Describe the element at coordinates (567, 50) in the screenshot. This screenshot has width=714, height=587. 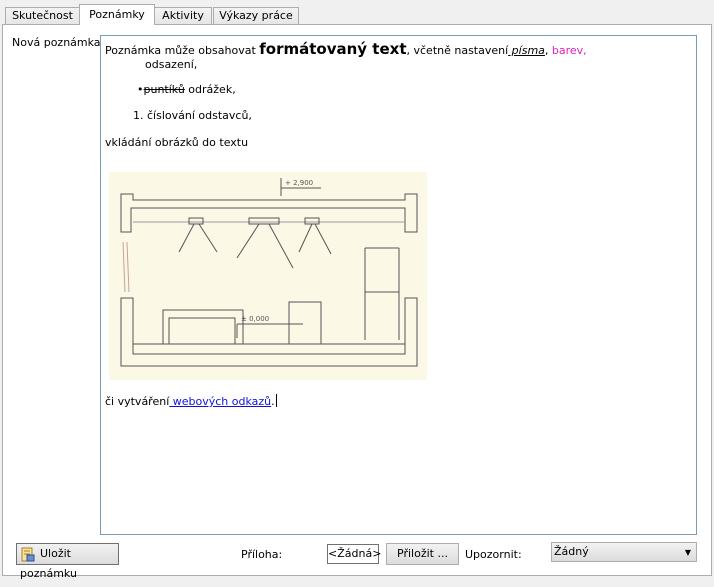
I see `text-colored: barev,` at that location.